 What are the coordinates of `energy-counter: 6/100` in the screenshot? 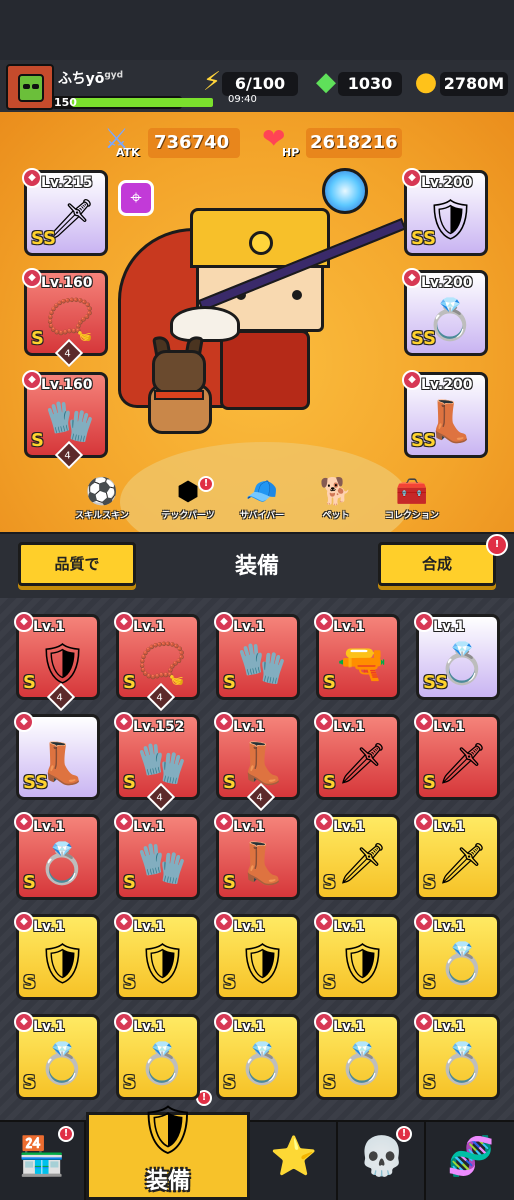 It's located at (260, 84).